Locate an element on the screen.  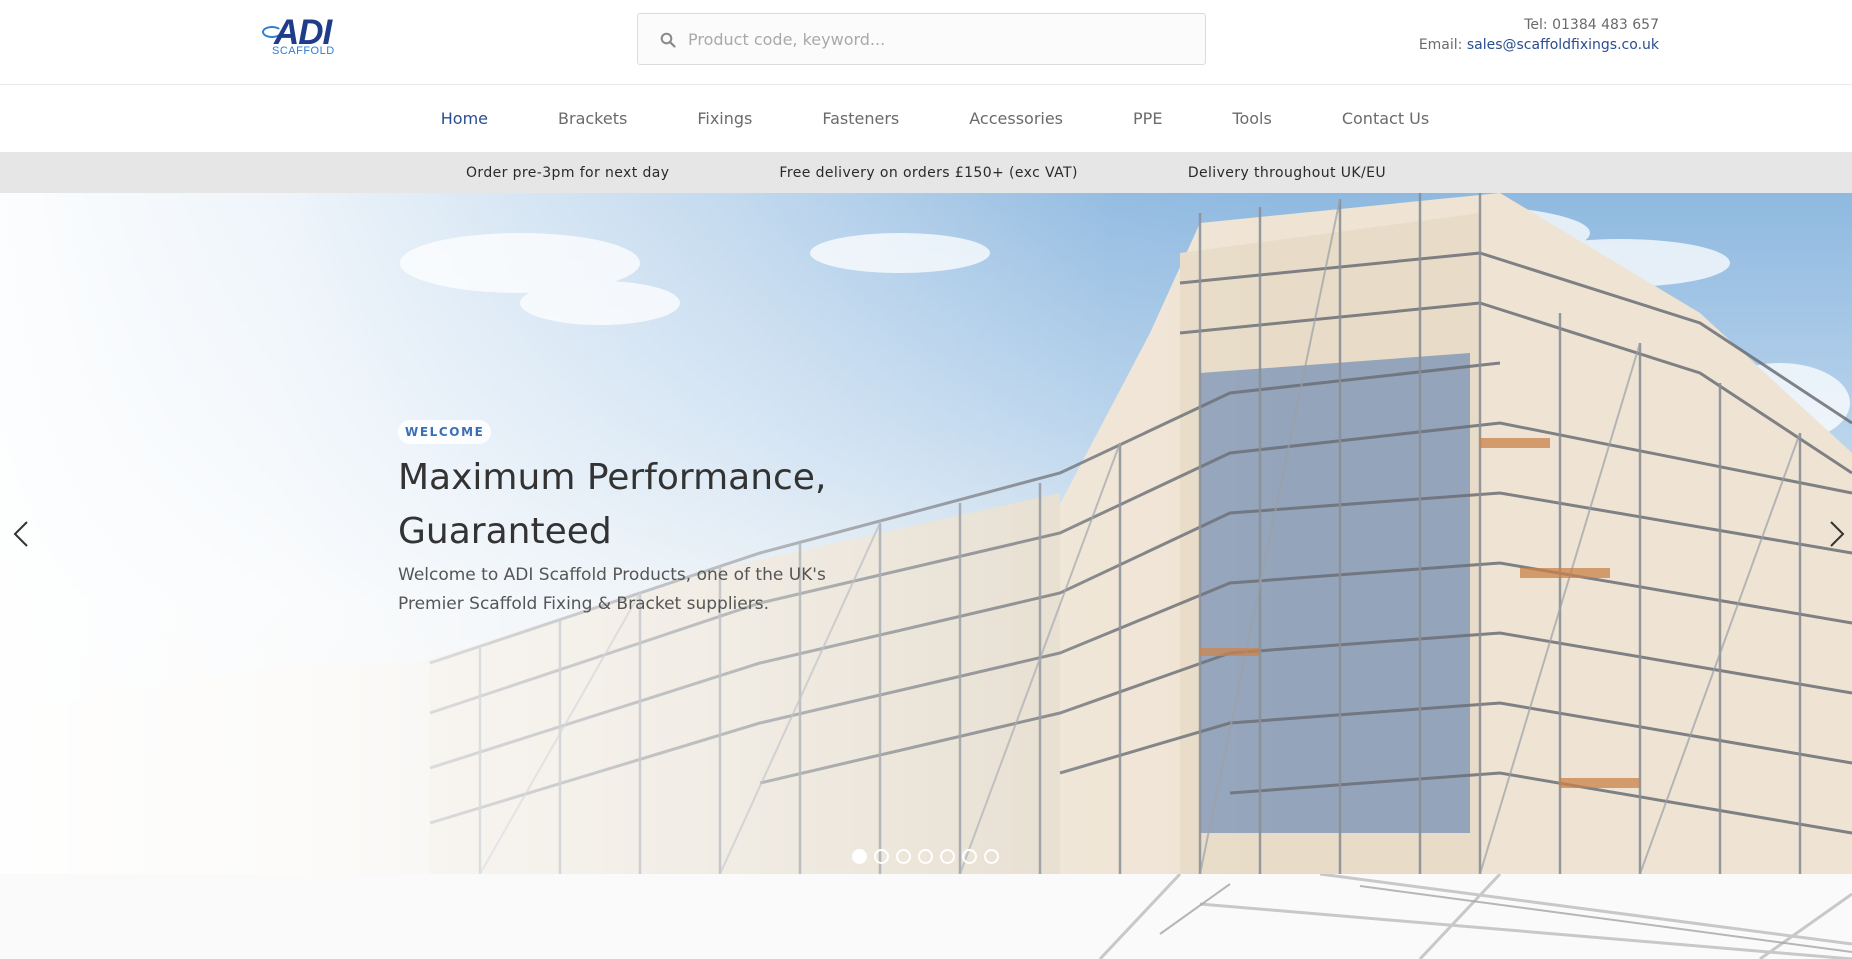
contact-tel-line: Tel: 01384 483 657 is located at coordinates (1539, 25).